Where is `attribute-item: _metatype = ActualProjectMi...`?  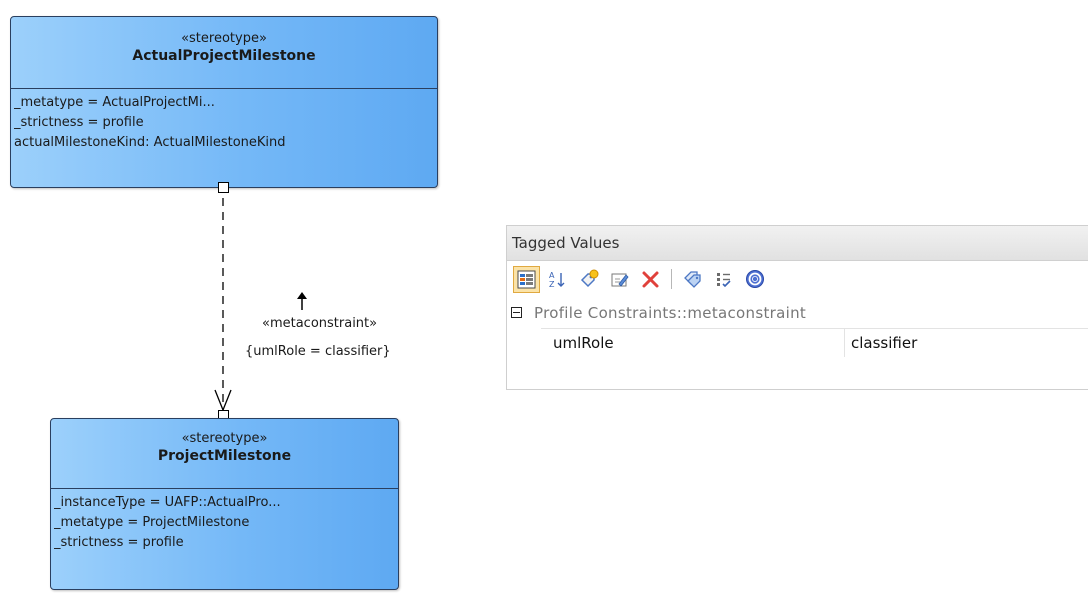
attribute-item: _metatype = ActualProjectMi... is located at coordinates (114, 102).